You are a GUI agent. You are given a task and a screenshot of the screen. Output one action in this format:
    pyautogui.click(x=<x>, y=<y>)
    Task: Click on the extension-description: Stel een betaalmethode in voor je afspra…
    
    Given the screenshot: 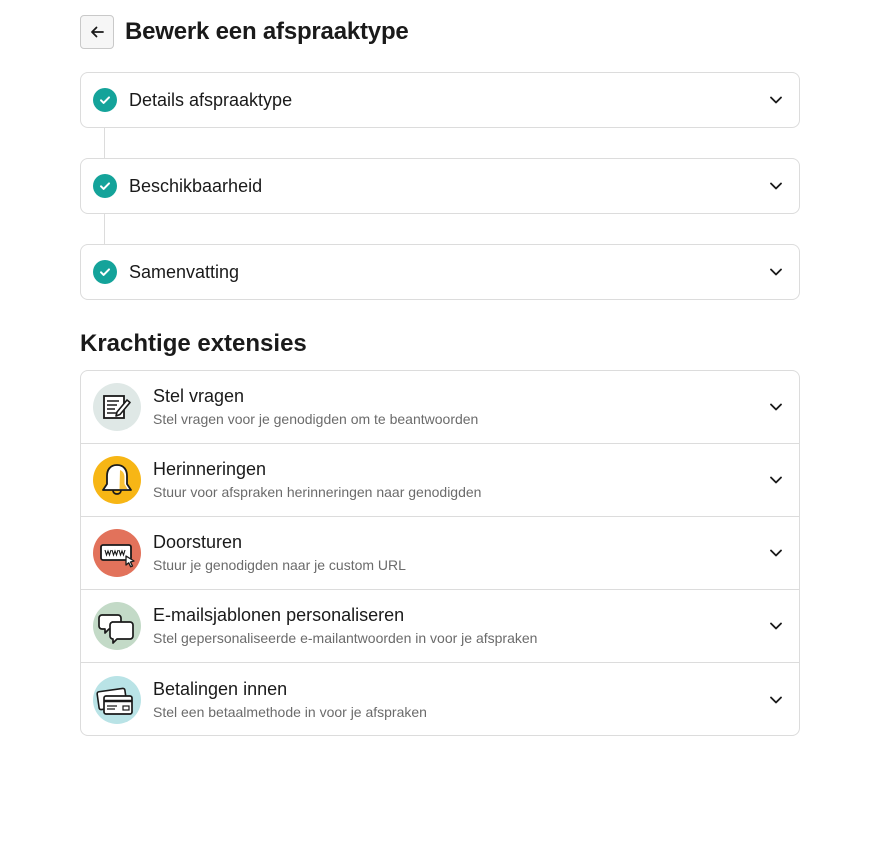 What is the action you would take?
    pyautogui.click(x=290, y=711)
    